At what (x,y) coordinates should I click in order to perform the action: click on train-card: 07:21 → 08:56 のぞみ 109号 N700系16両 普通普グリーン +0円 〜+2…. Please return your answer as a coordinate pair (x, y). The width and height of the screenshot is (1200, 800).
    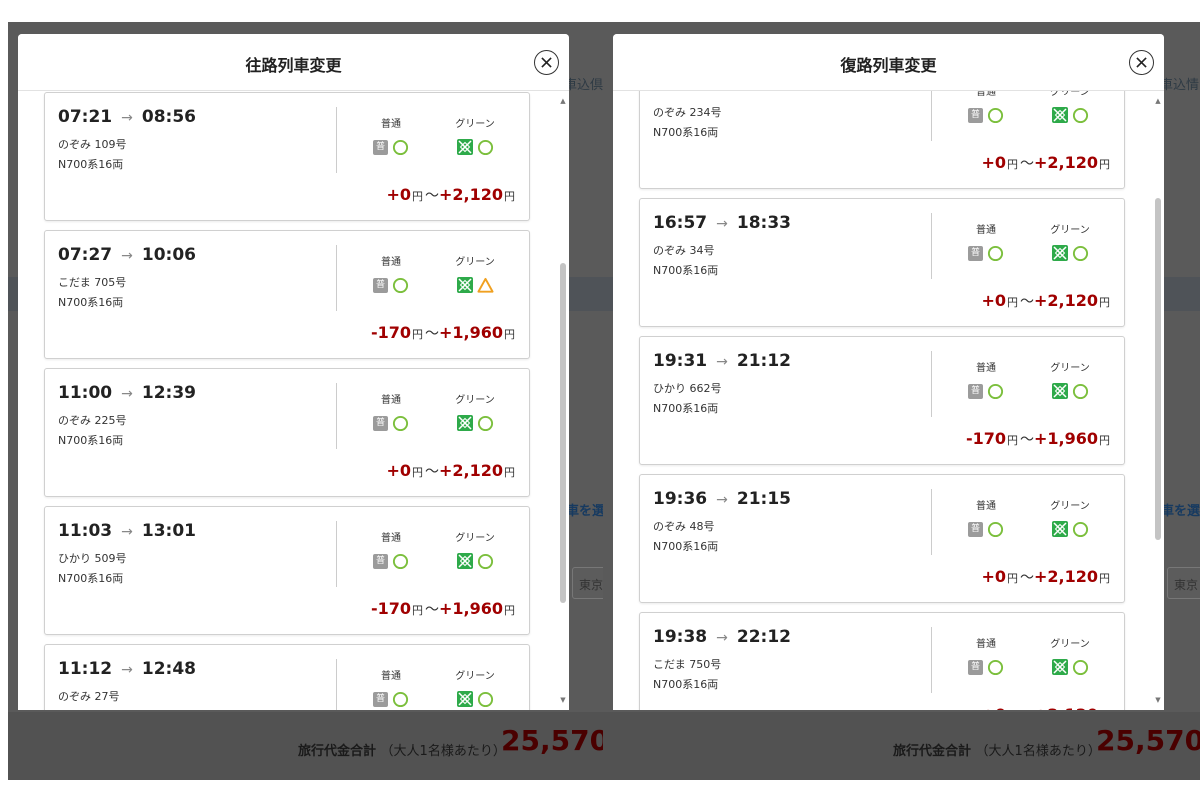
    Looking at the image, I should click on (287, 156).